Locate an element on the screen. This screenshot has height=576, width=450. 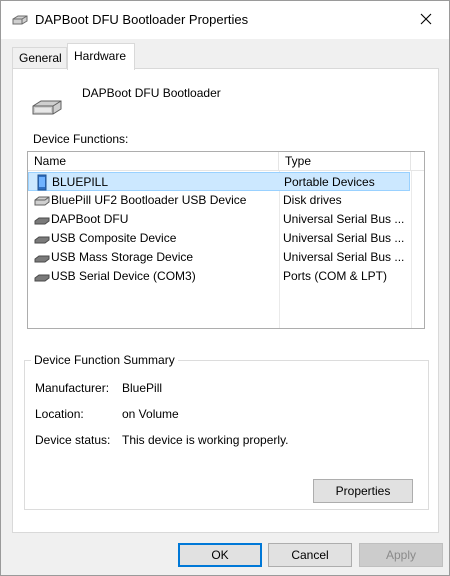
device-name: DAPBoot DFU Bootloader is located at coordinates (151, 93).